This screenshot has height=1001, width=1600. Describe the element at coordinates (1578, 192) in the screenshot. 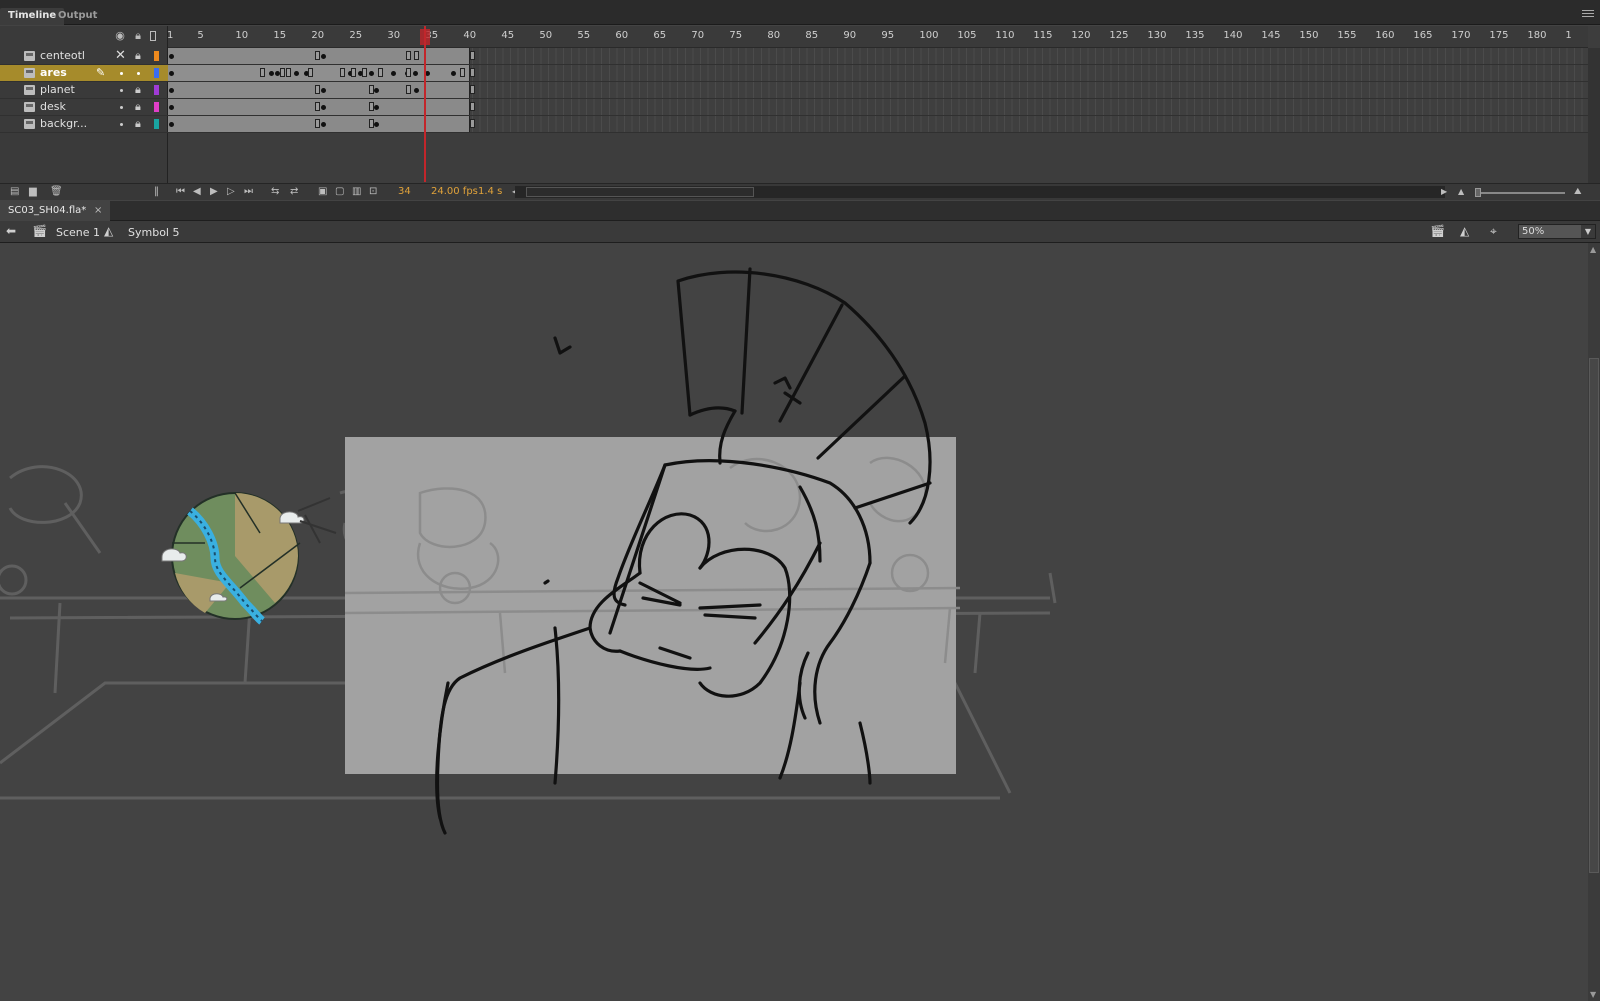

I see `zoom-in-icon: ⛰` at that location.